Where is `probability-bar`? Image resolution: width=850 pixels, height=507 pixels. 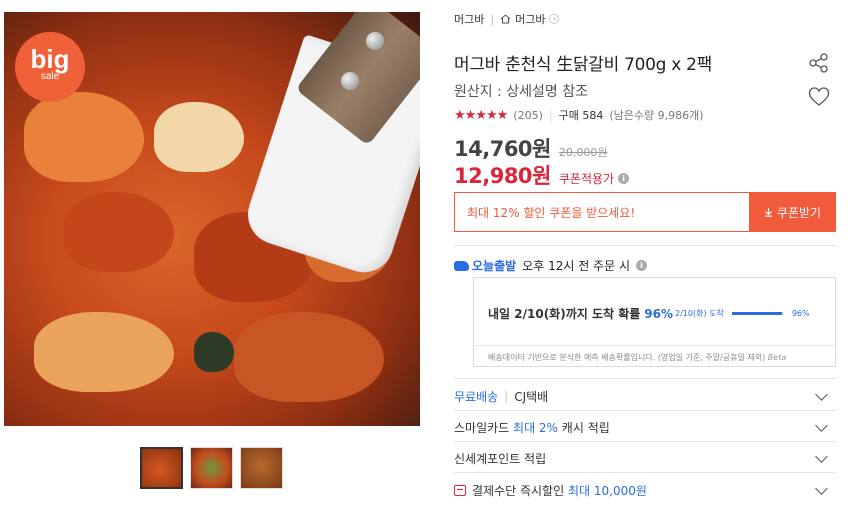 probability-bar is located at coordinates (757, 313).